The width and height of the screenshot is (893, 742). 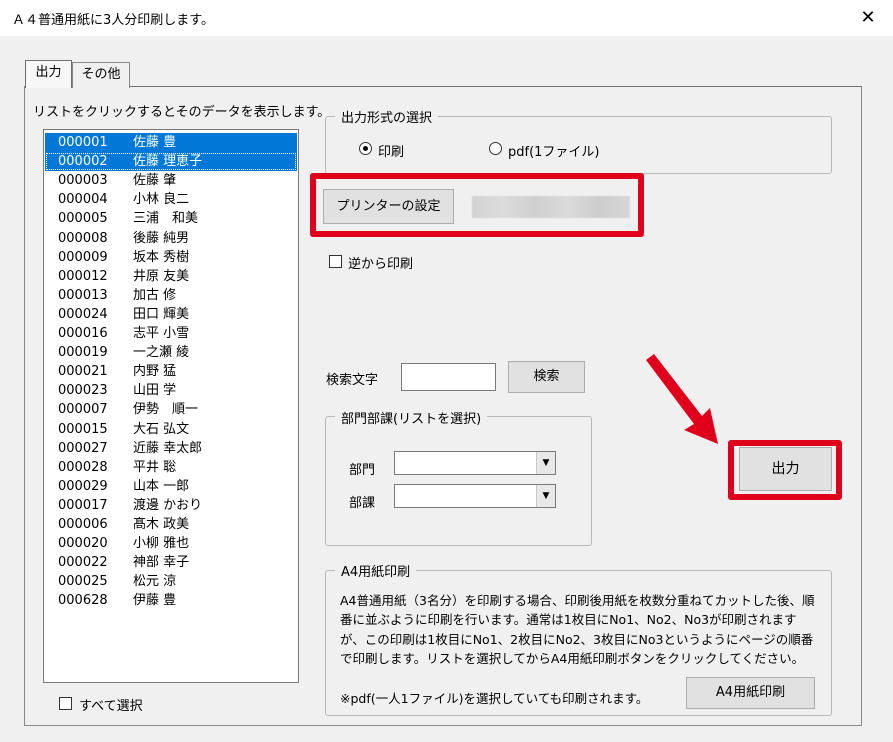 What do you see at coordinates (83, 181) in the screenshot?
I see `list-item-id: 000003` at bounding box center [83, 181].